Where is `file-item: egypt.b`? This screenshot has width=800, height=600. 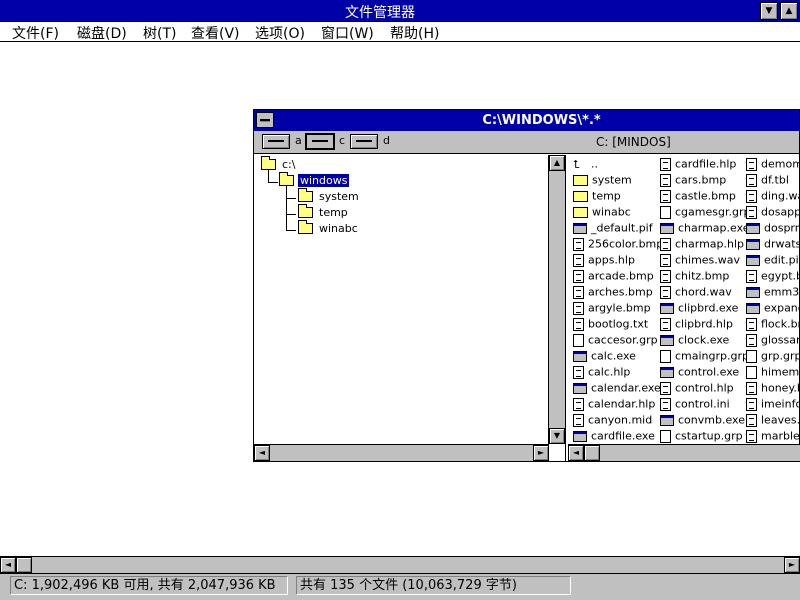
file-item: egypt.b is located at coordinates (773, 277).